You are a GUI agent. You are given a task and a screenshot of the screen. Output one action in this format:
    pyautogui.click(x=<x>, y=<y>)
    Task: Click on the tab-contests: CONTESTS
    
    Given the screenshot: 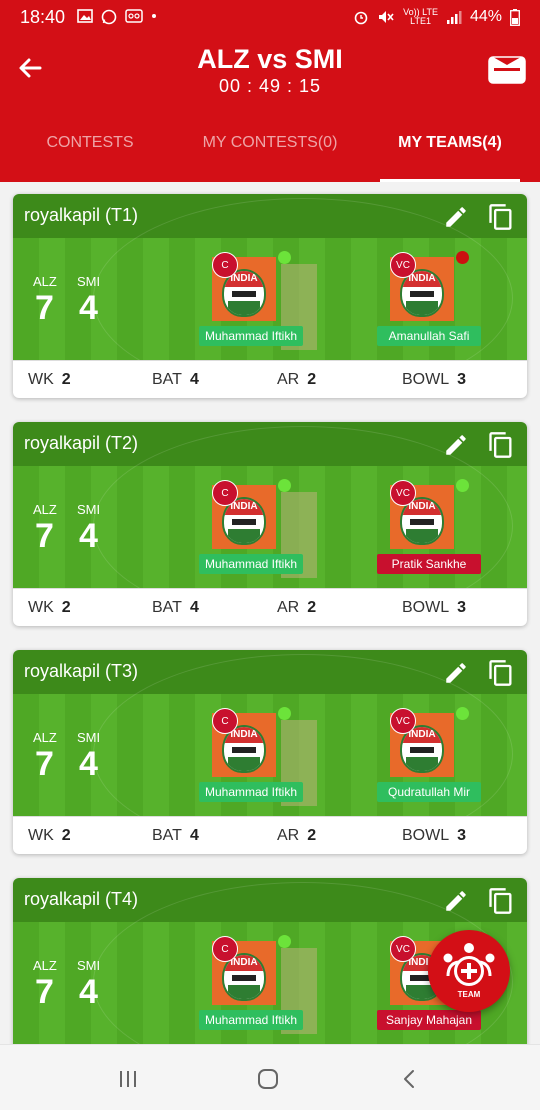 What is the action you would take?
    pyautogui.click(x=90, y=143)
    